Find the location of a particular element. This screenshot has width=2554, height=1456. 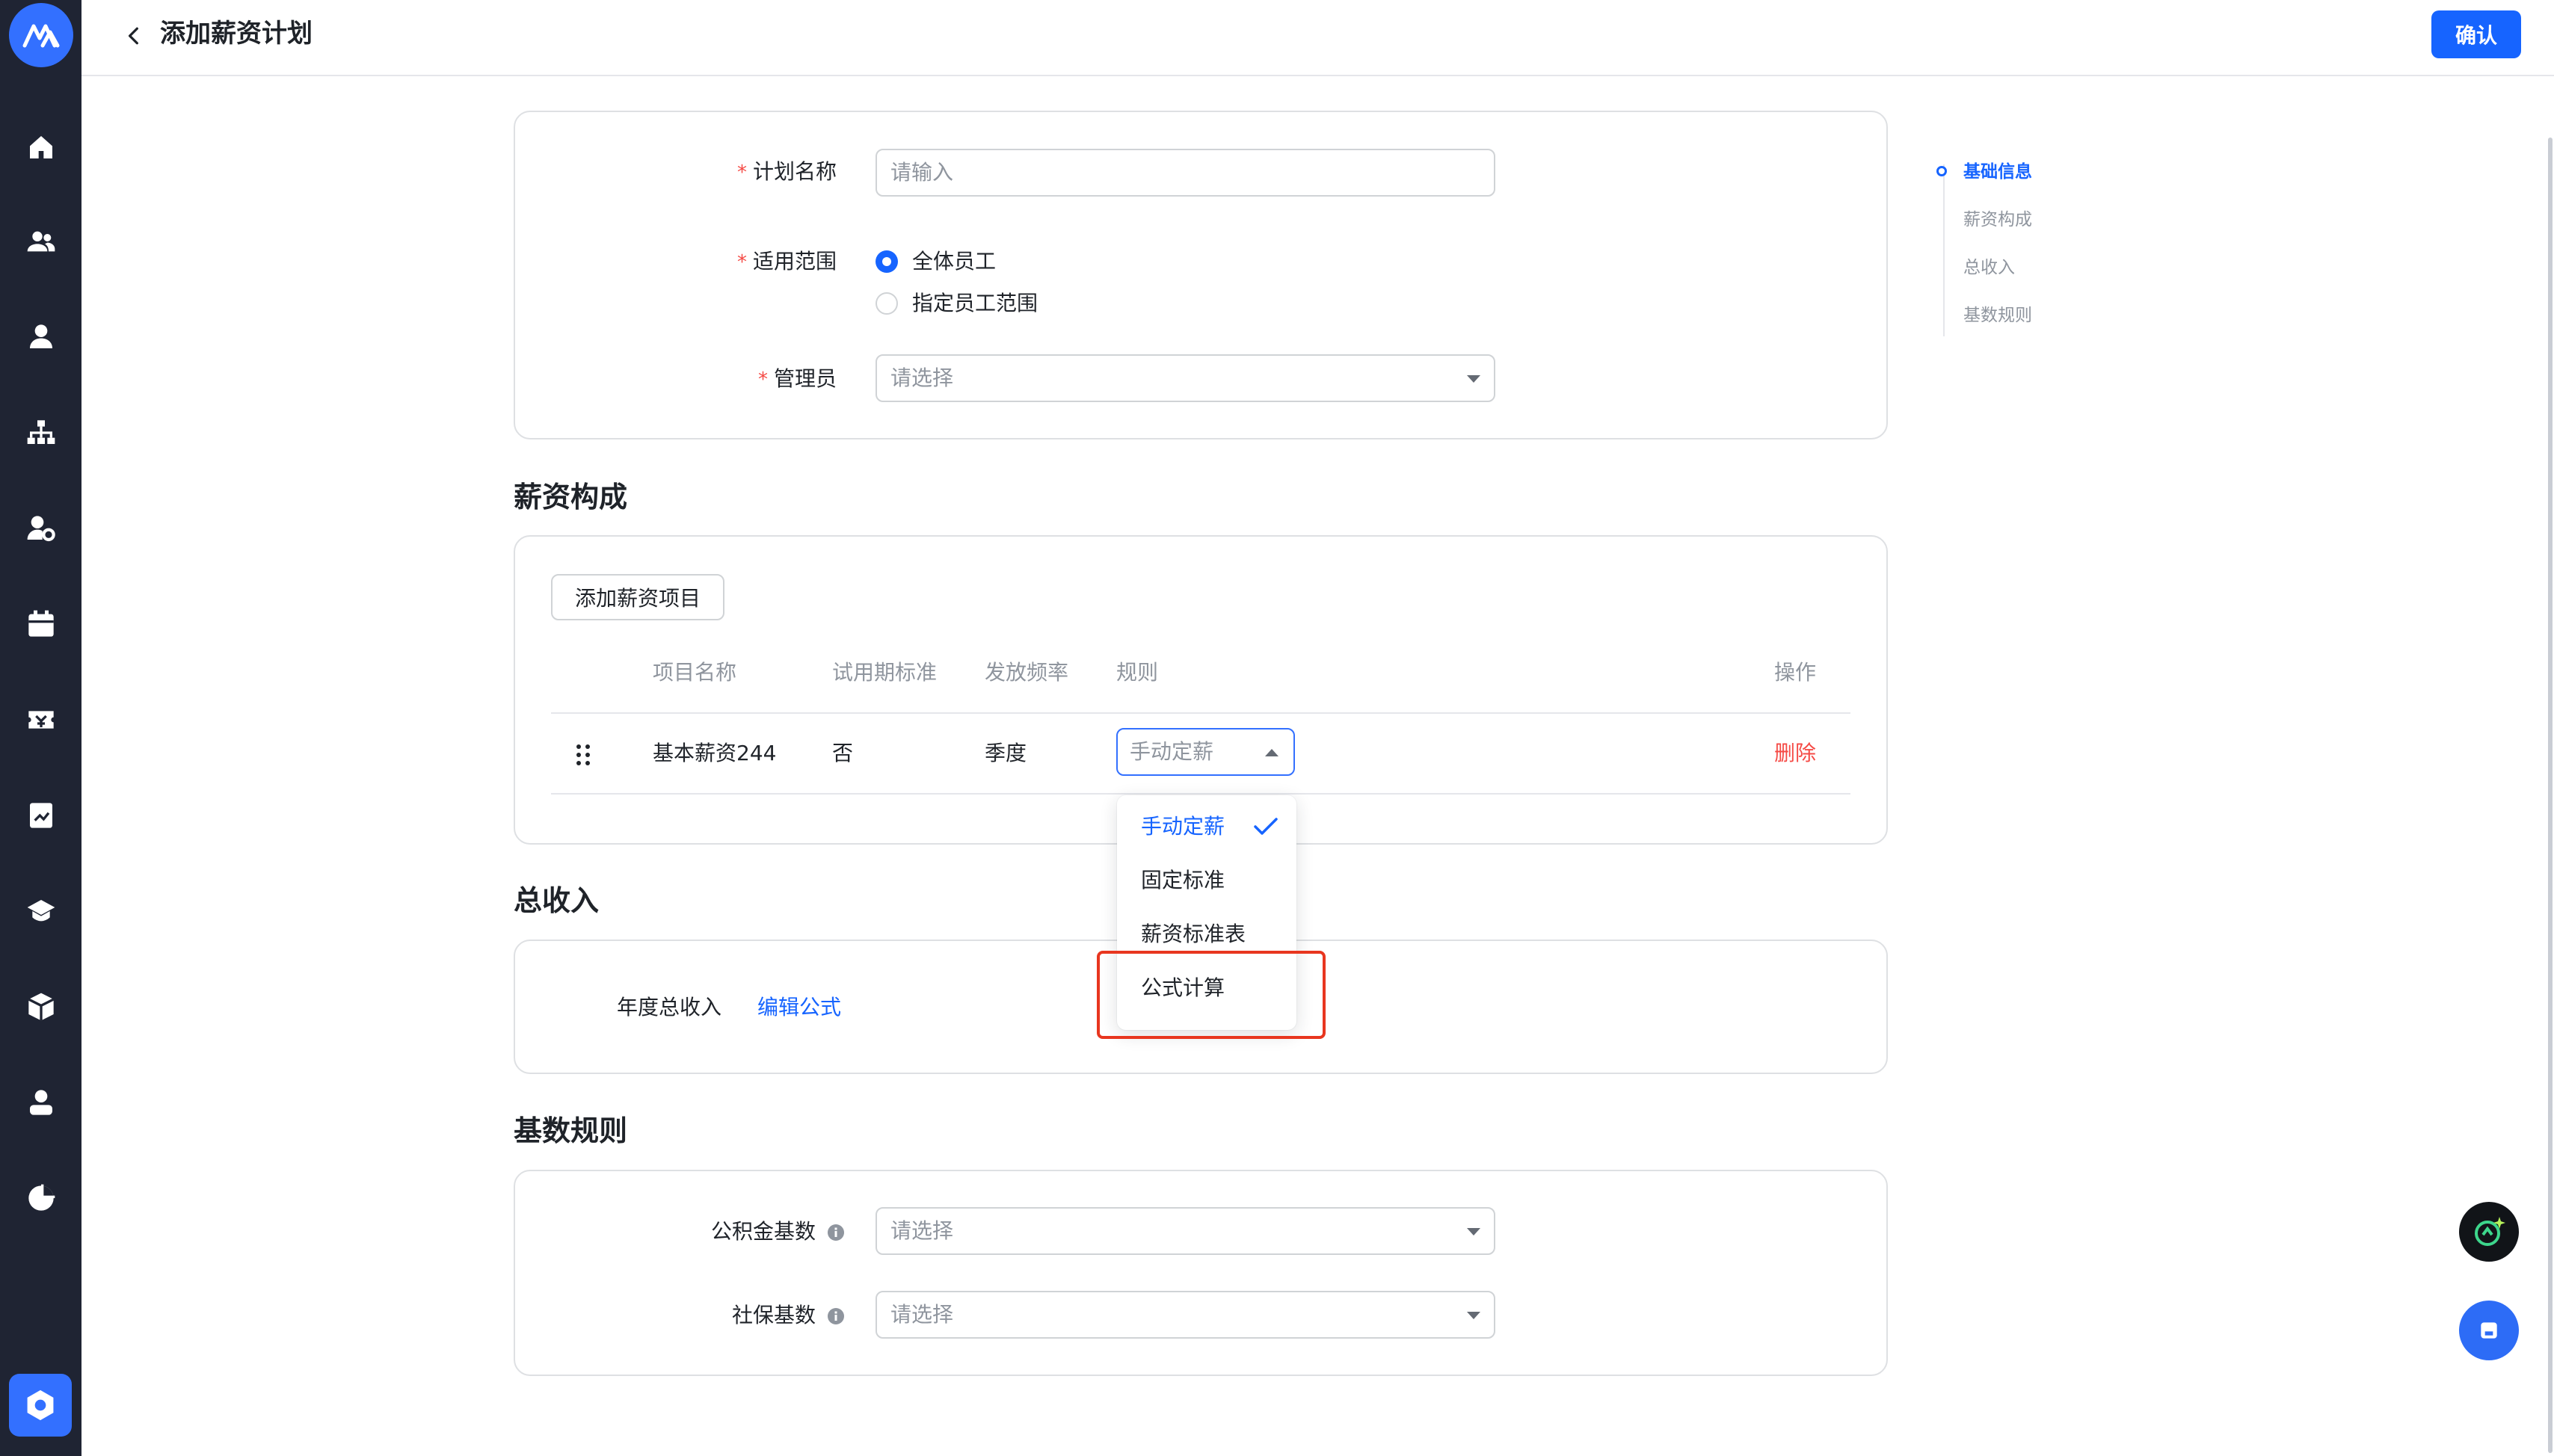

plan-name-input: 请输入 is located at coordinates (1185, 173).